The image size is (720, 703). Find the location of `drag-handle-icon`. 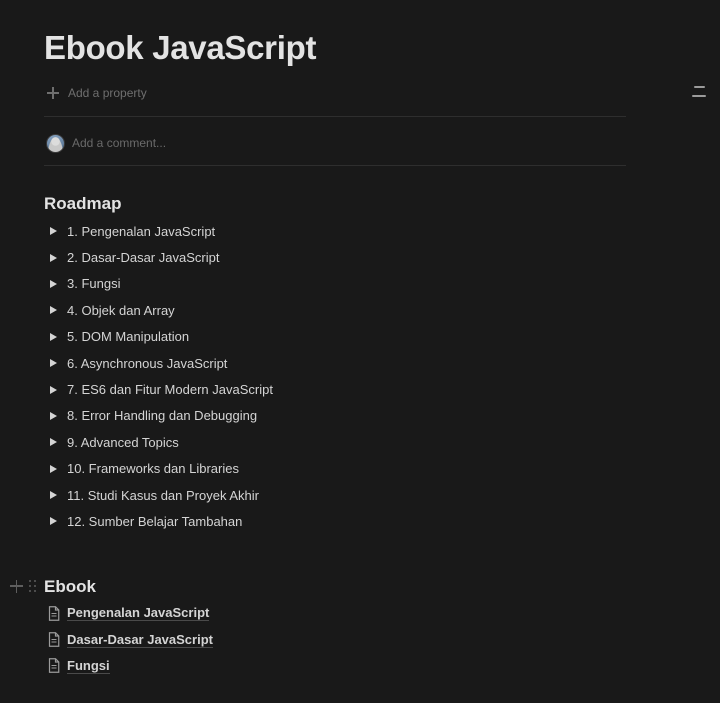

drag-handle-icon is located at coordinates (33, 586).